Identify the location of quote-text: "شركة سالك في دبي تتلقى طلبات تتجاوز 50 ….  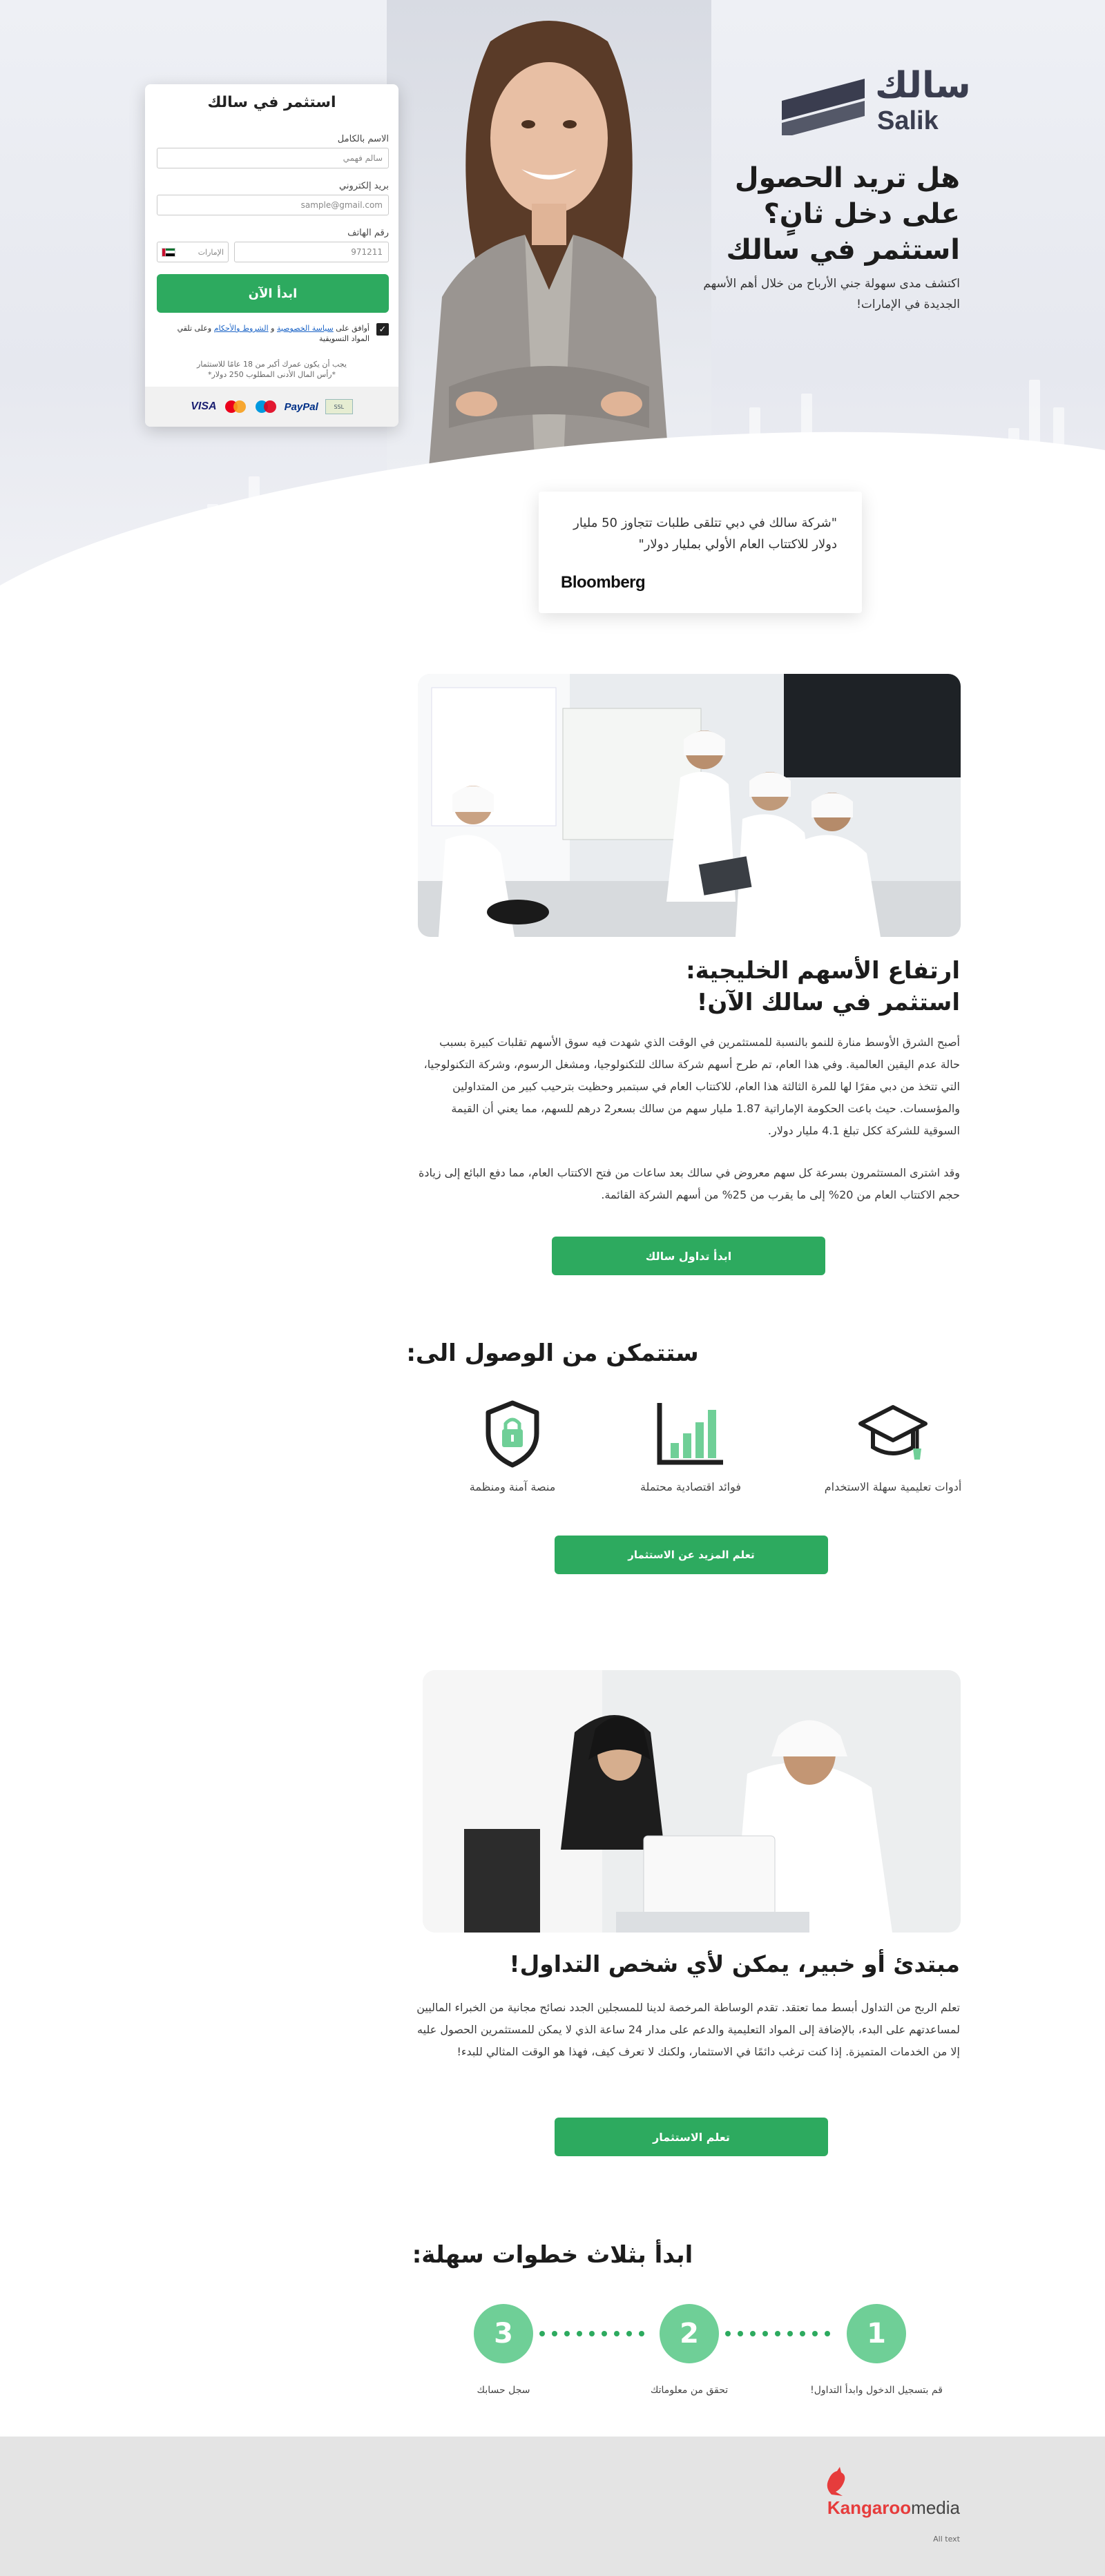
(705, 534).